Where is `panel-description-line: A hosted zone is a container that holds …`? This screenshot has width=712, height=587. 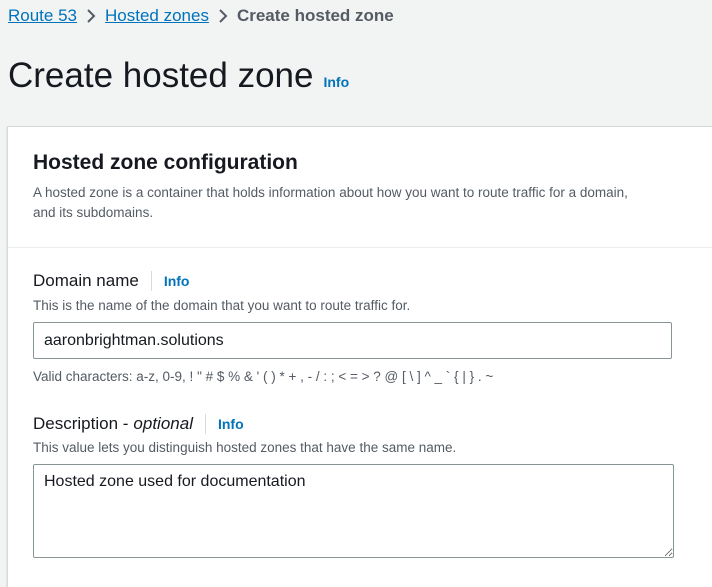 panel-description-line: A hosted zone is a container that holds … is located at coordinates (330, 192).